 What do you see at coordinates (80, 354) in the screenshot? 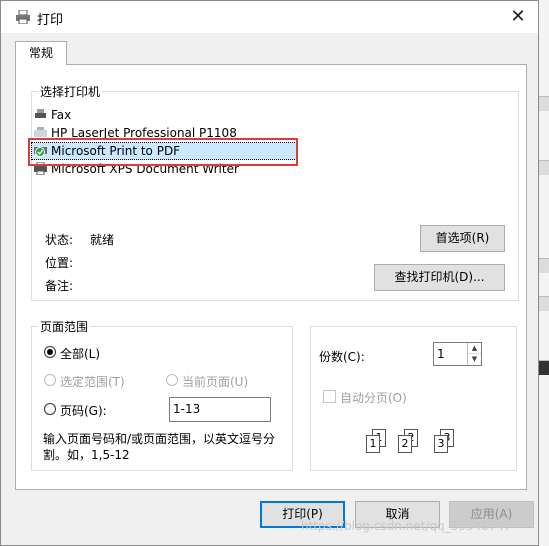
I see `all-pages-label: 全部(L)` at bounding box center [80, 354].